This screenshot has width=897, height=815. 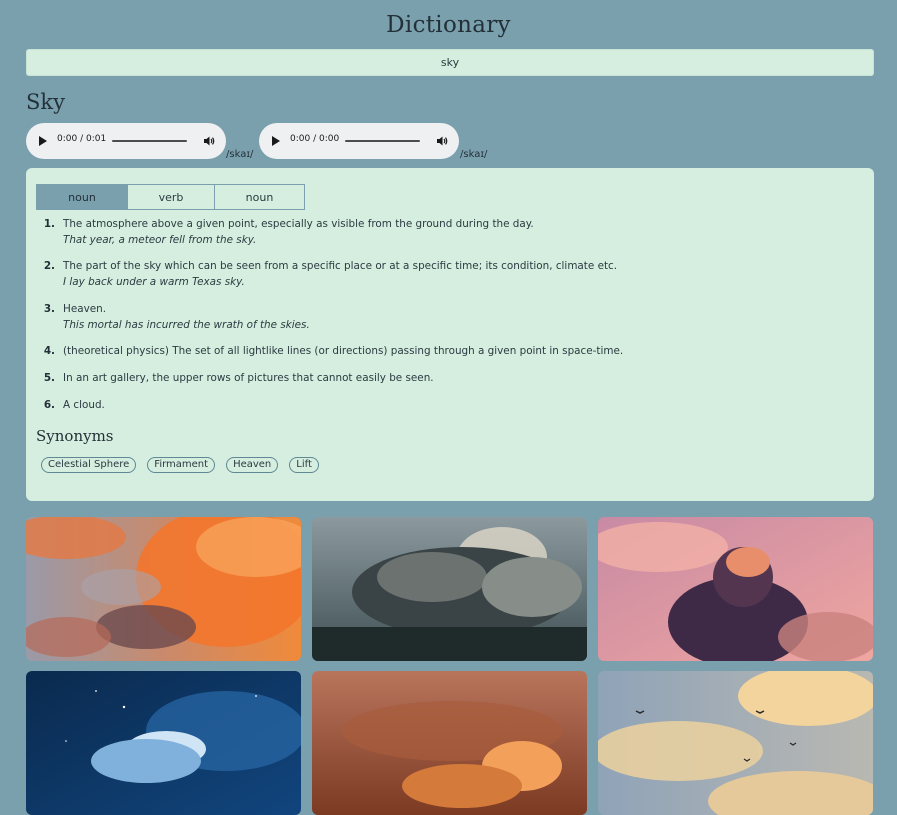 I want to click on word-title: Sky, so click(x=45, y=102).